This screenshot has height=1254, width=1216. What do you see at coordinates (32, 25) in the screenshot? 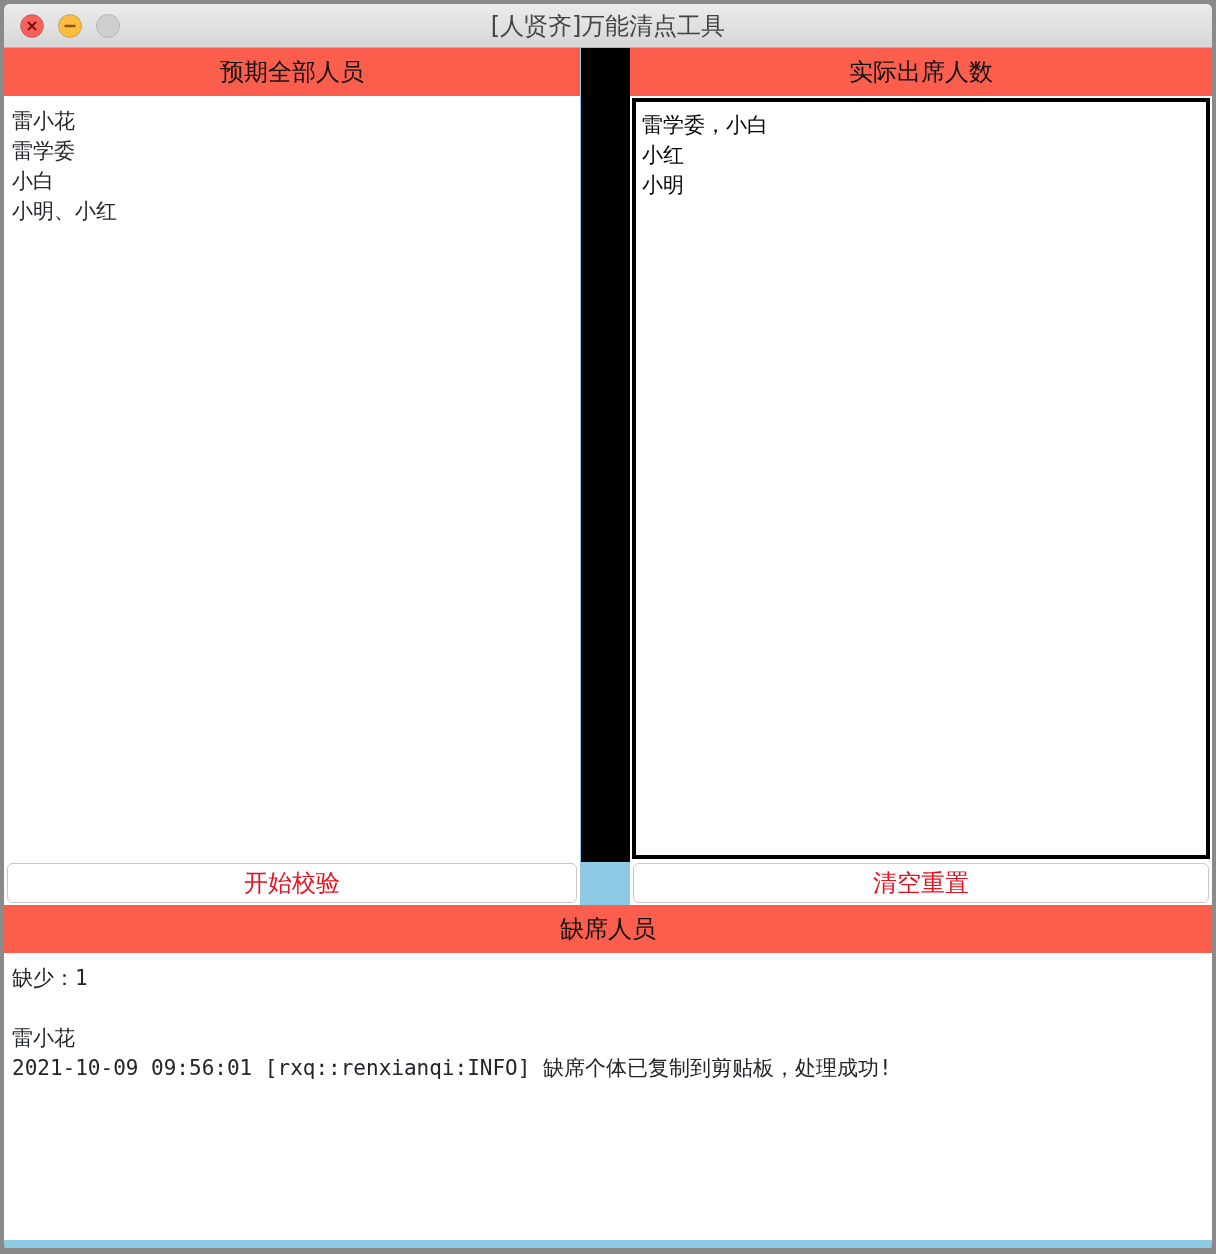
I see `close-icon` at bounding box center [32, 25].